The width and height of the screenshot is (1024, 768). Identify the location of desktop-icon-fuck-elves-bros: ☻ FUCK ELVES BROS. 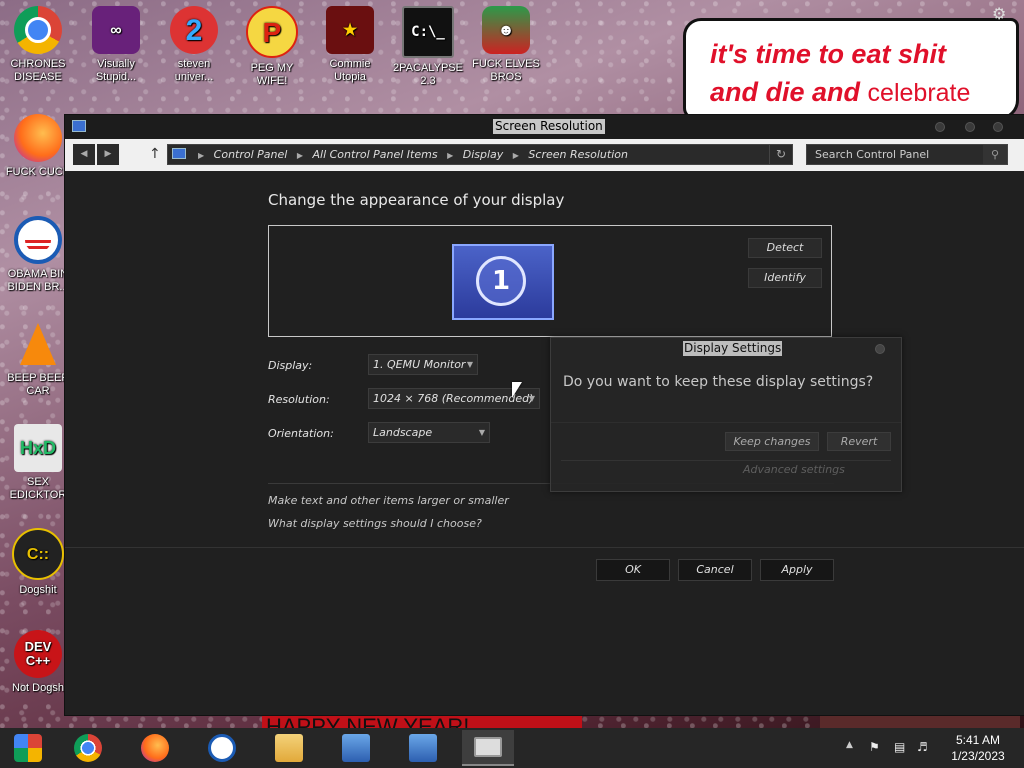
(506, 45).